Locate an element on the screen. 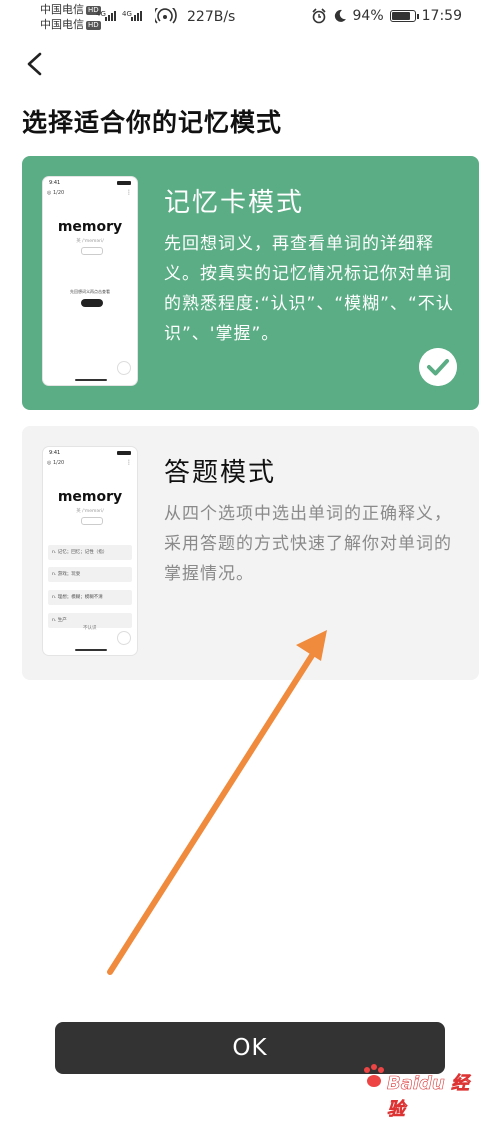  battery-fill is located at coordinates (401, 16).